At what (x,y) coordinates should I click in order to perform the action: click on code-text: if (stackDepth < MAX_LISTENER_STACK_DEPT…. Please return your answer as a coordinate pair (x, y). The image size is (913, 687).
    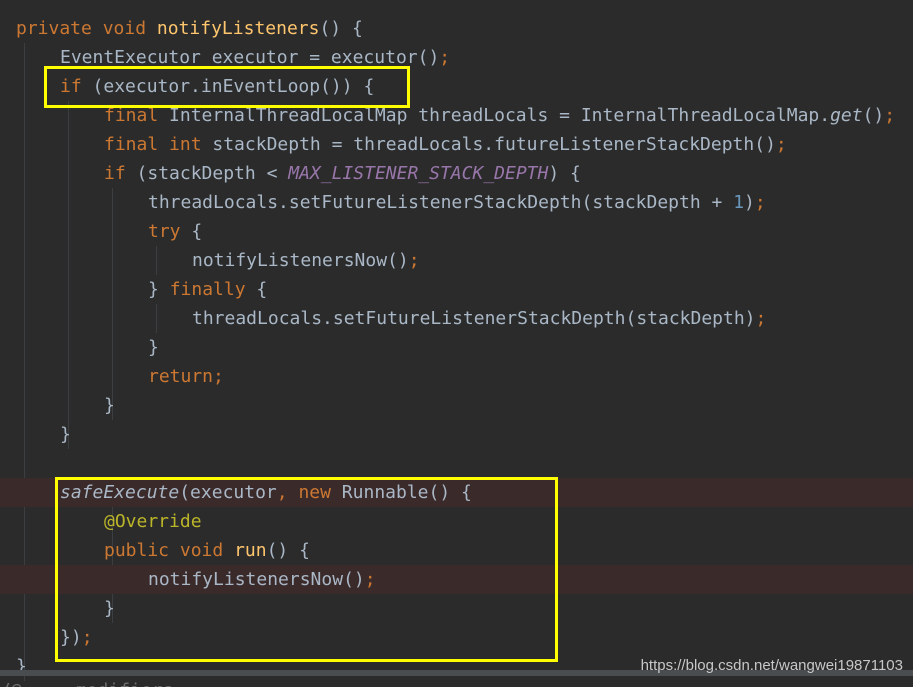
    Looking at the image, I should click on (342, 173).